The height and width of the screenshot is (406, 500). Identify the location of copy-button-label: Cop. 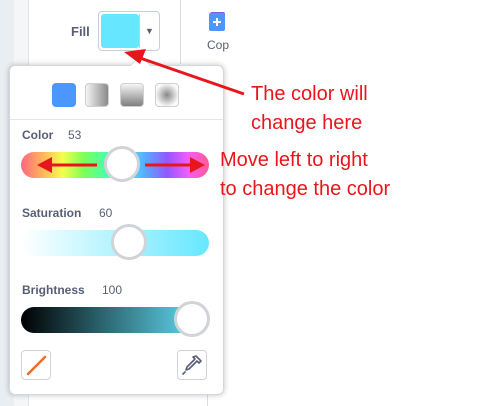
(218, 45).